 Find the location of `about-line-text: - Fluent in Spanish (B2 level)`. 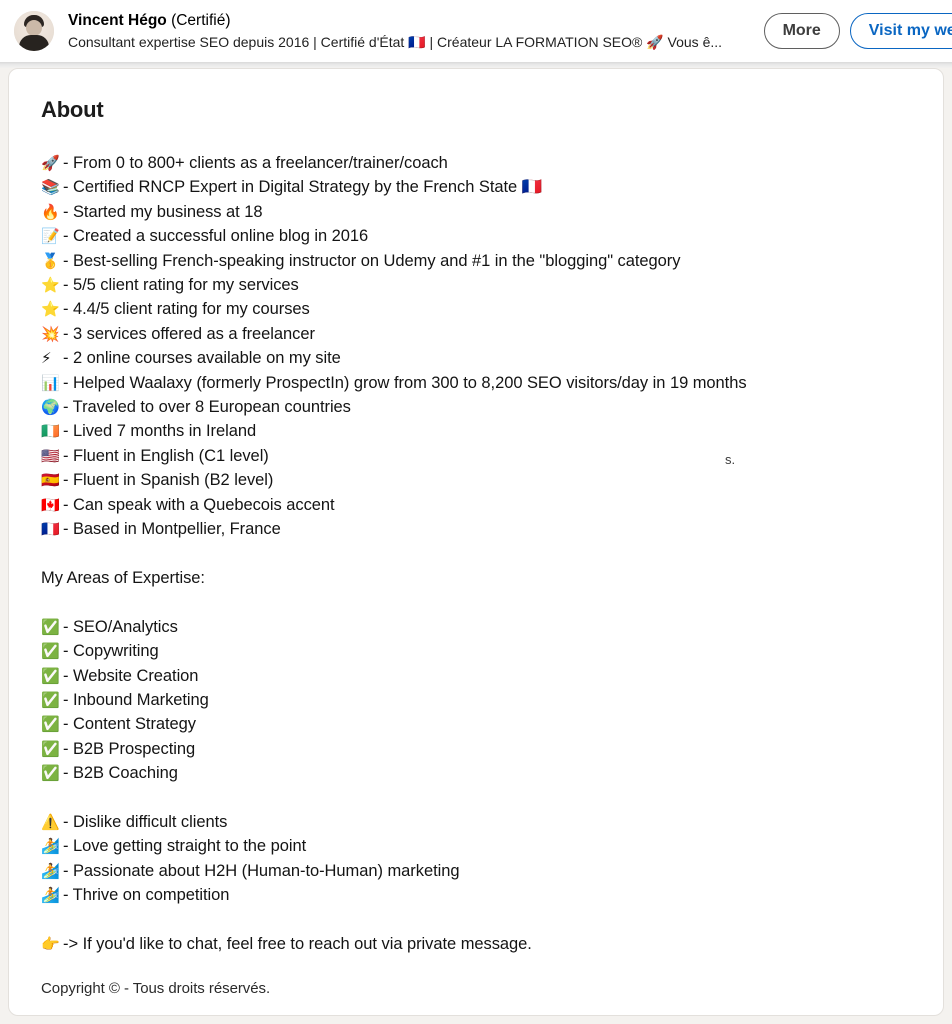

about-line-text: - Fluent in Spanish (B2 level) is located at coordinates (168, 480).